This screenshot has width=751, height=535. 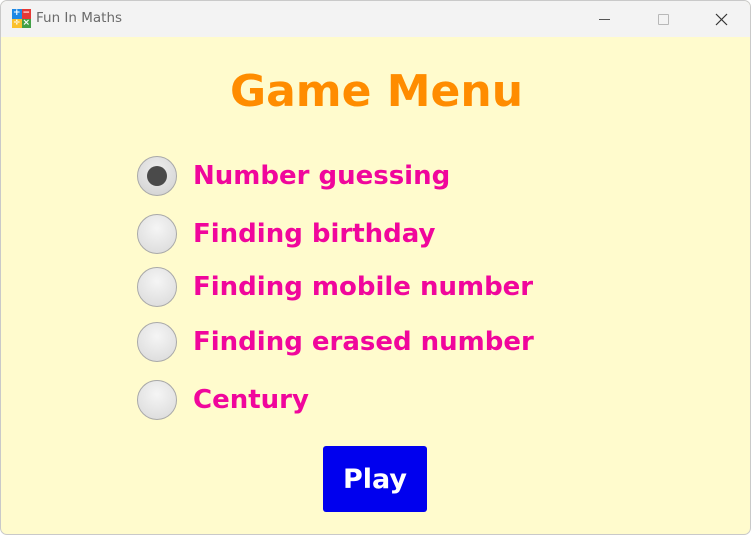 I want to click on option-finding-birthday: Finding birthday, so click(x=286, y=234).